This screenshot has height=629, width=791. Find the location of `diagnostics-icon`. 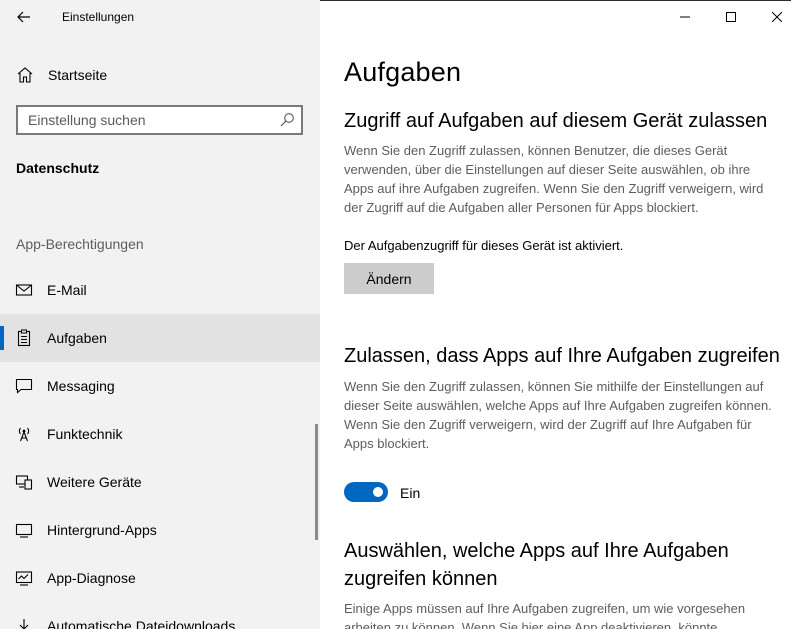

diagnostics-icon is located at coordinates (24, 578).